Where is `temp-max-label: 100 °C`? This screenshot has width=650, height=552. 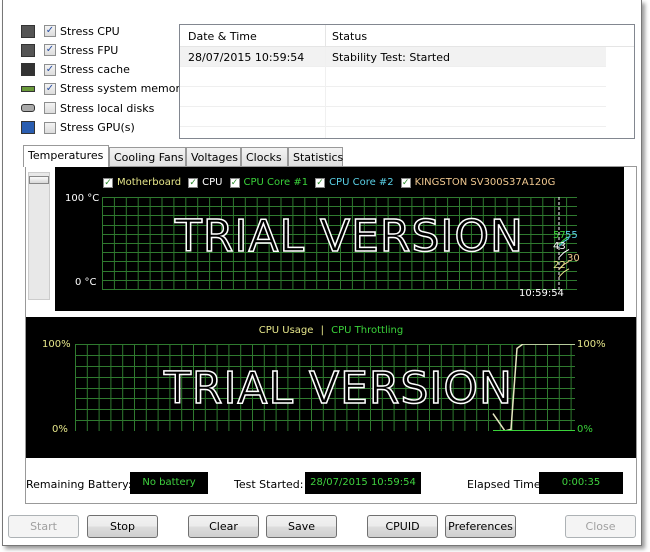 temp-max-label: 100 °C is located at coordinates (82, 198).